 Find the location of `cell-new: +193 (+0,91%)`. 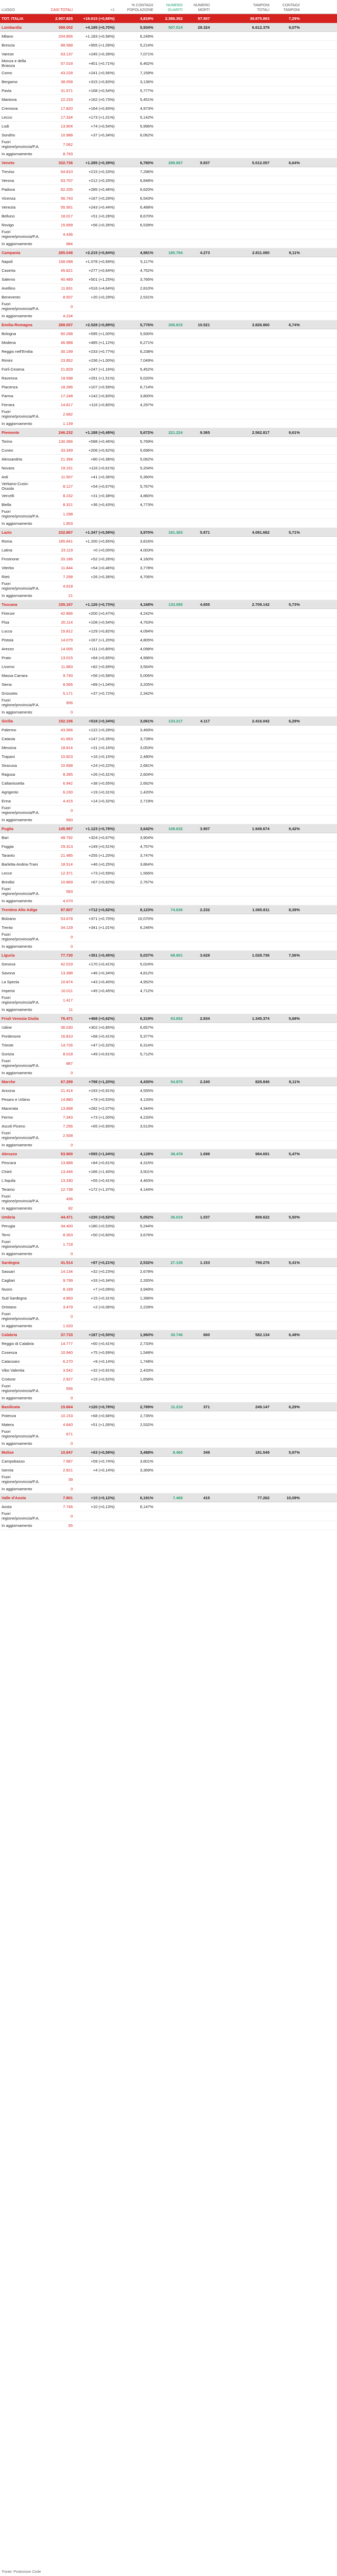

cell-new: +193 (+0,91%) is located at coordinates (95, 1090).